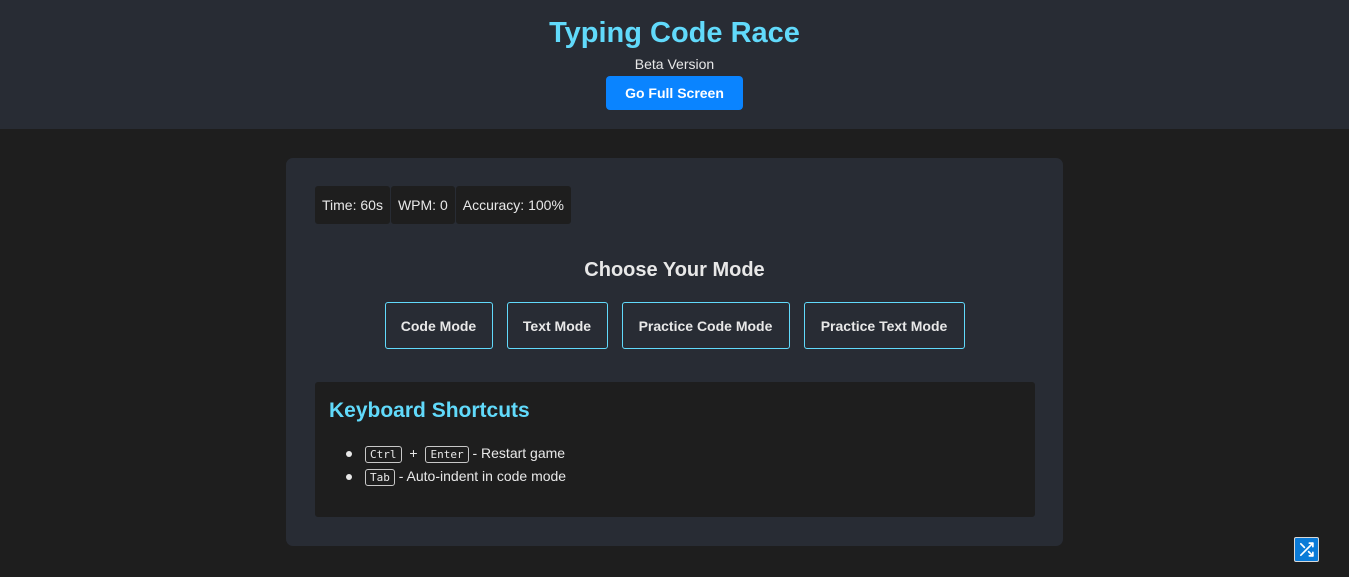  I want to click on list-item: Tab - Auto-indent in code mode, so click(456, 478).